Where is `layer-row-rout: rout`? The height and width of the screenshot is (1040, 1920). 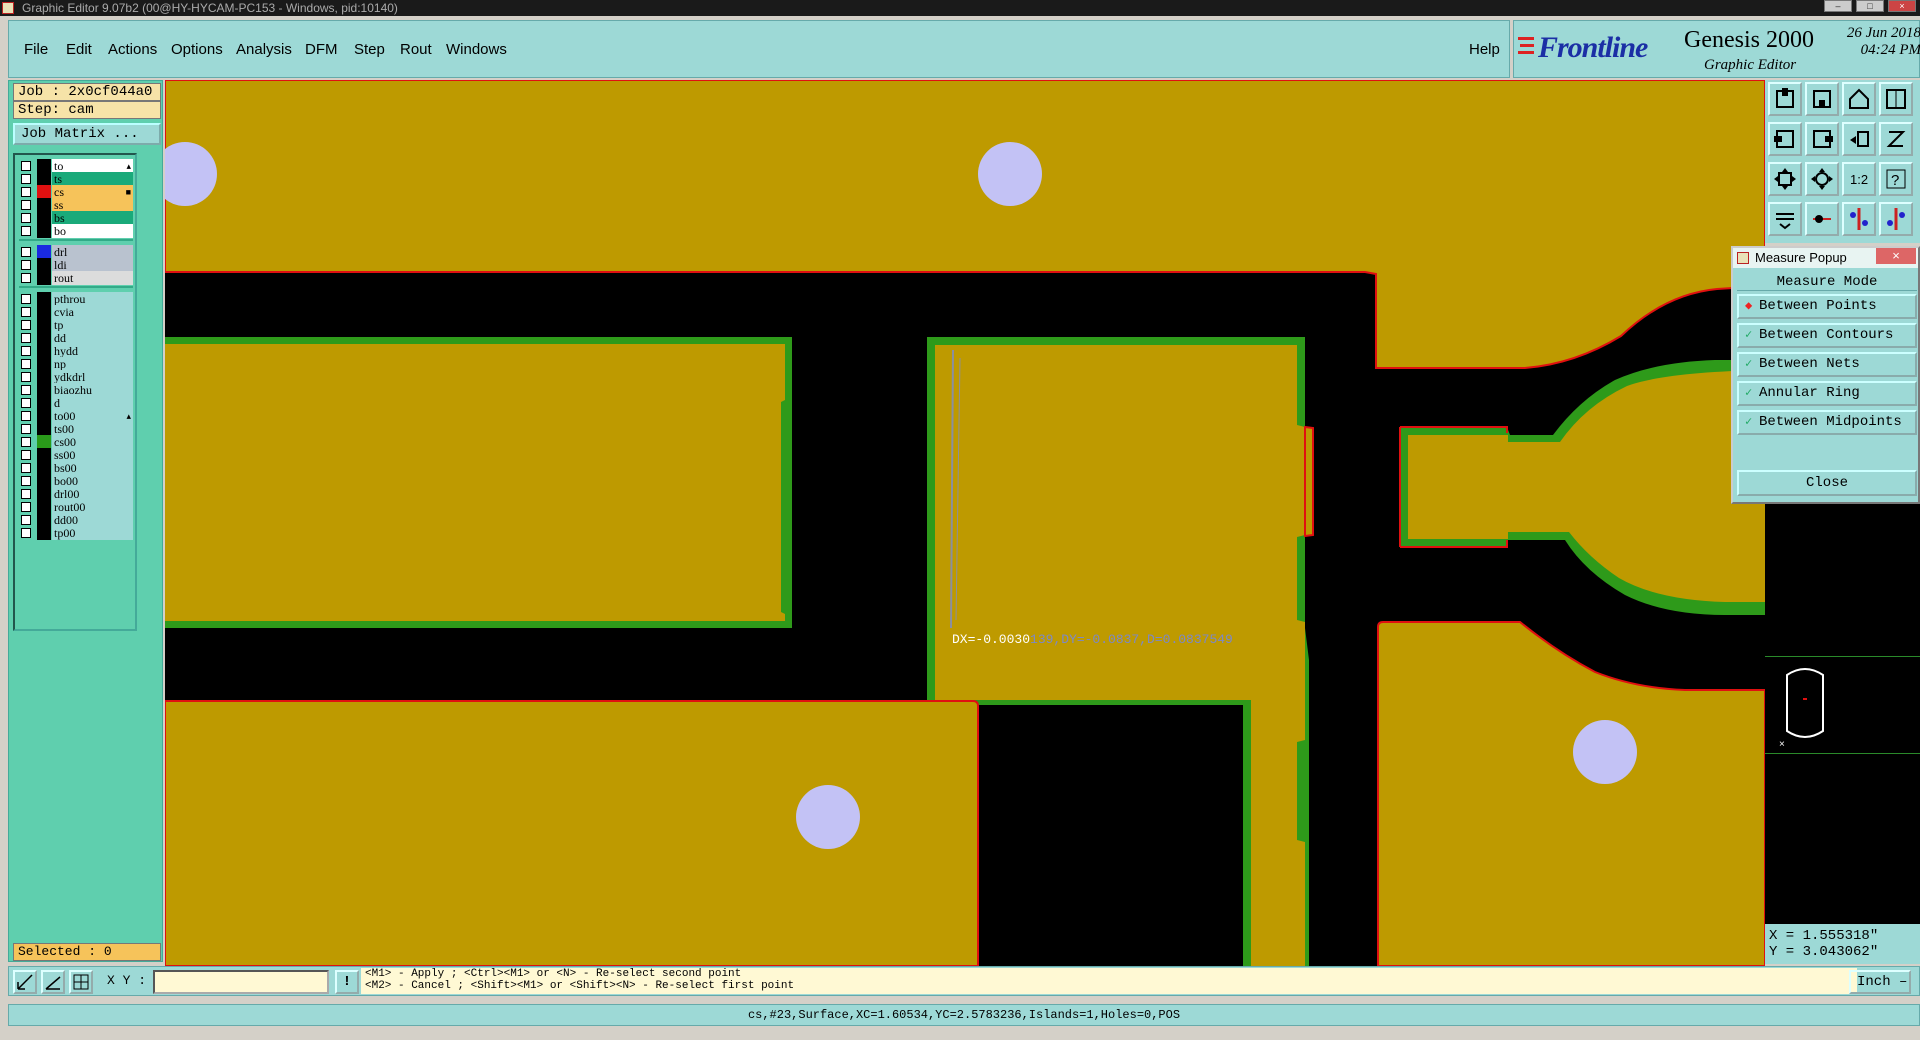
layer-row-rout: rout is located at coordinates (76, 278).